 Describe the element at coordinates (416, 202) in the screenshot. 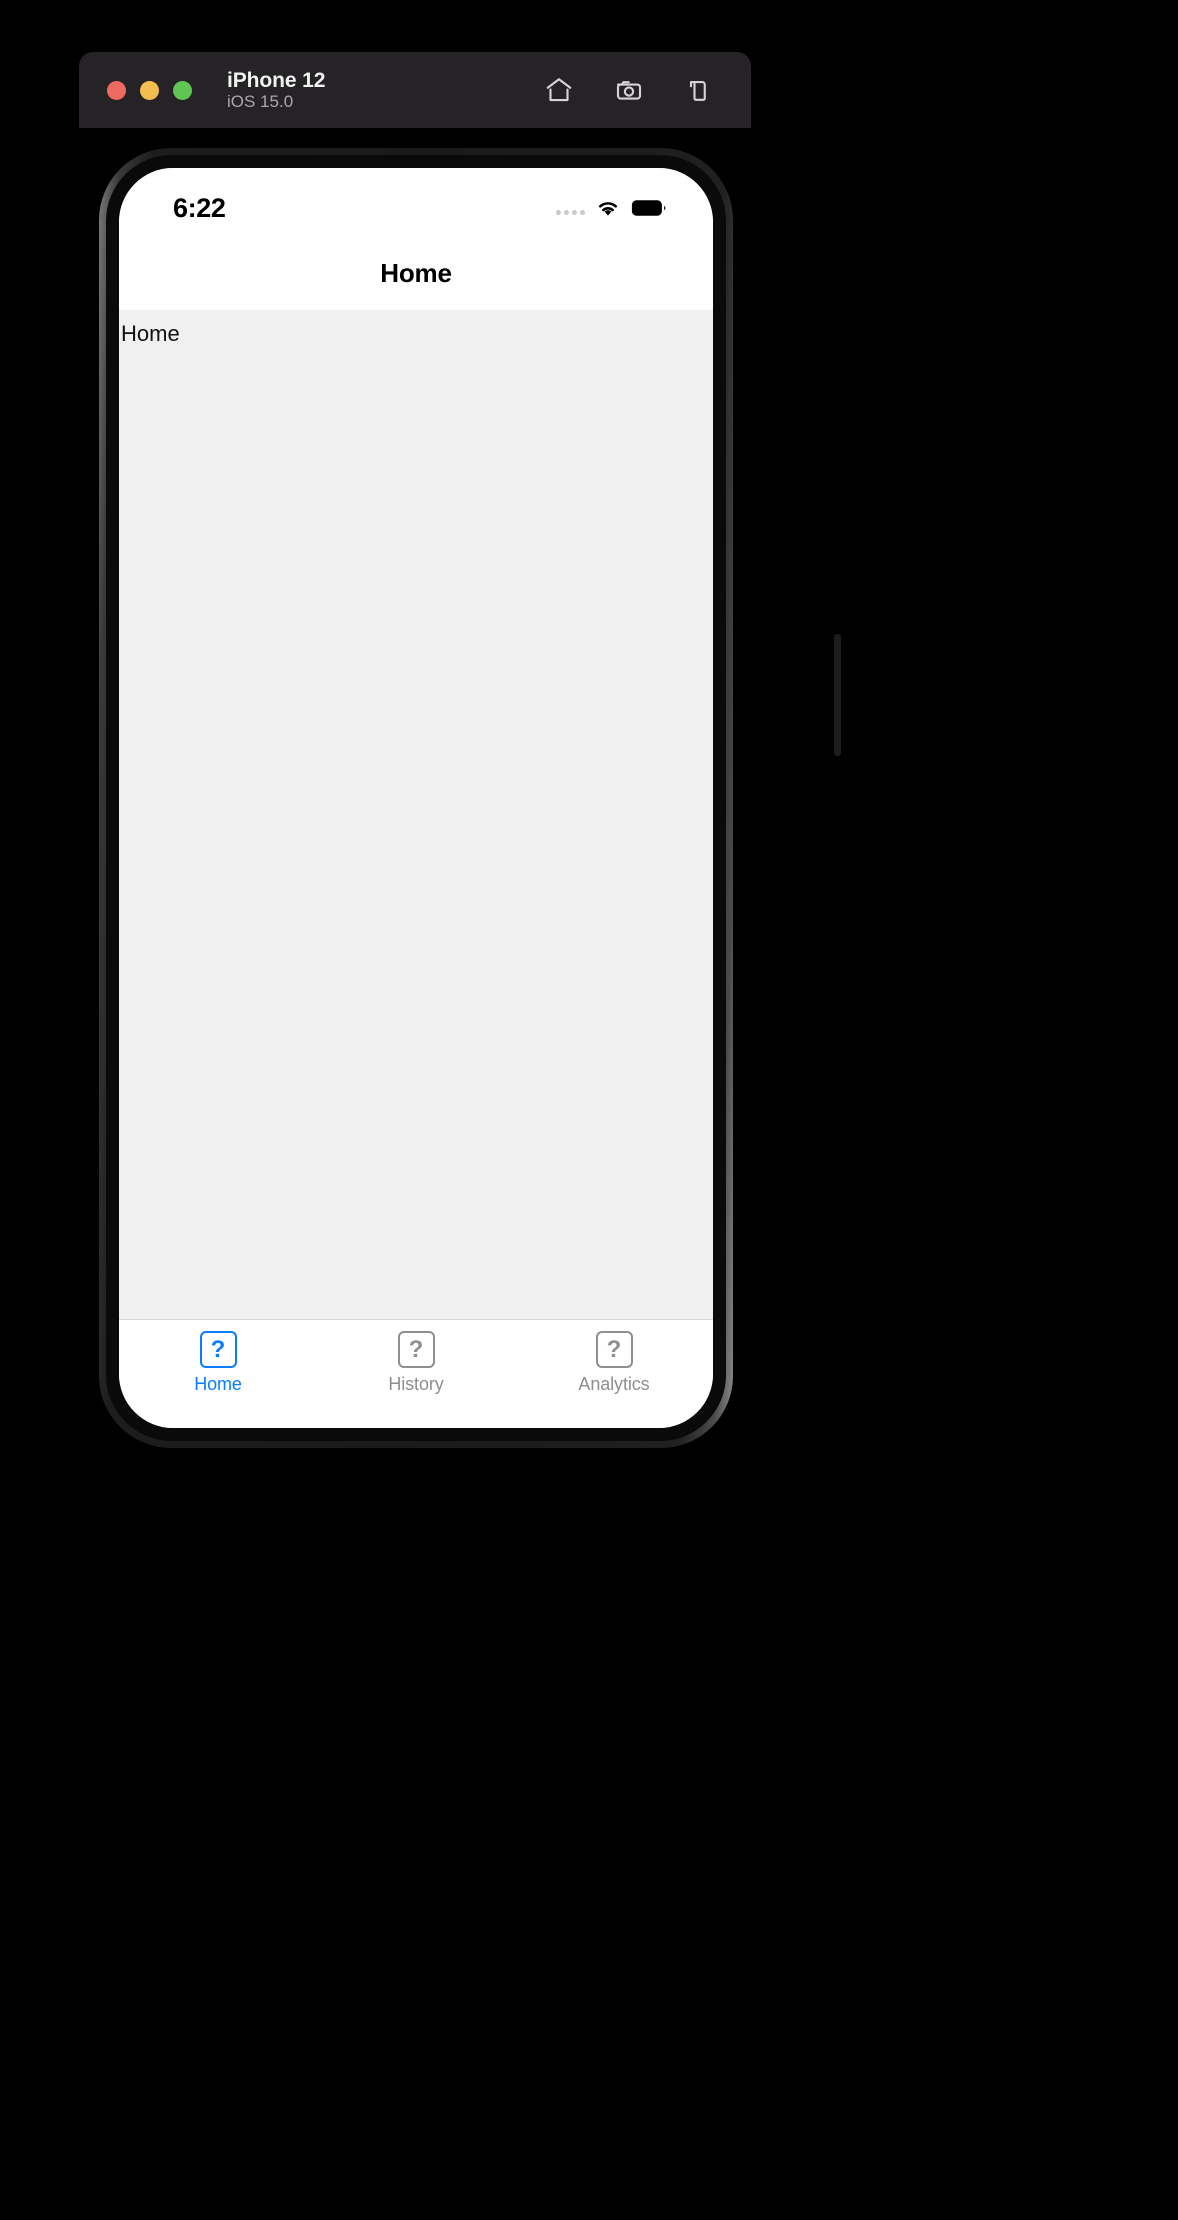

I see `status-bar: 6:22` at that location.